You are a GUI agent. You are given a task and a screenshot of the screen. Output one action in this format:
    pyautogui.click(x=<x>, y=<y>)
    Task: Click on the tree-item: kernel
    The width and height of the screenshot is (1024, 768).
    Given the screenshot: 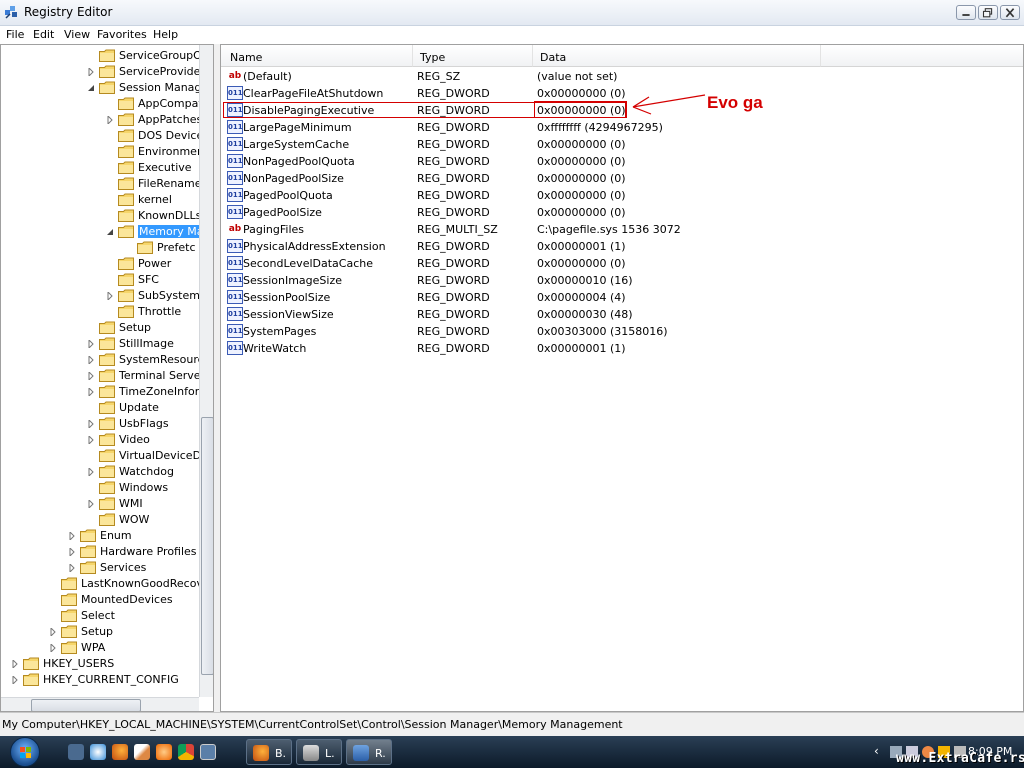 What is the action you would take?
    pyautogui.click(x=100, y=200)
    